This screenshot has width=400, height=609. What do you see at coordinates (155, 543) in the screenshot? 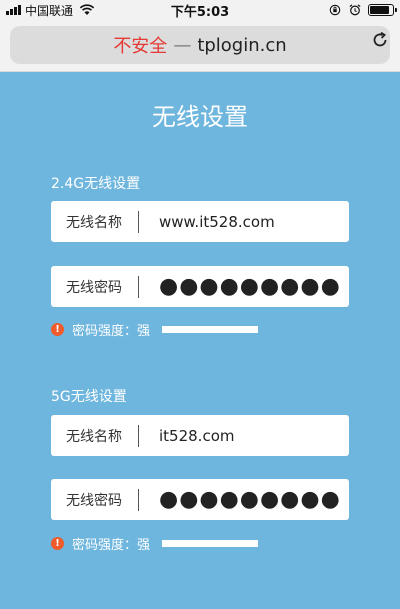
I see `password-strength-5g: ! 密码强度： 强` at bounding box center [155, 543].